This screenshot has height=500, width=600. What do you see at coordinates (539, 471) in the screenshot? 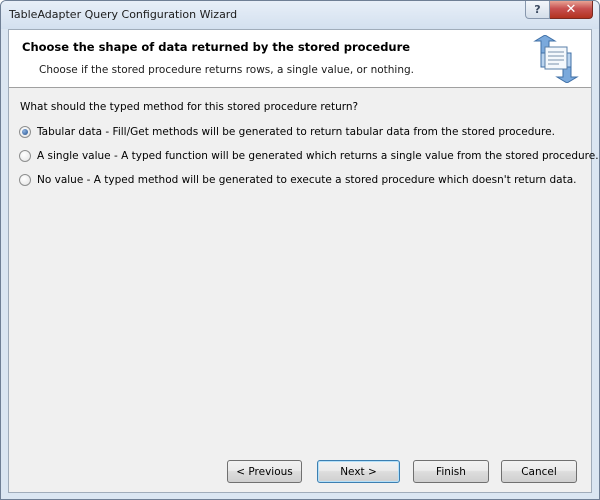
I see `cancel-button: Cancel` at bounding box center [539, 471].